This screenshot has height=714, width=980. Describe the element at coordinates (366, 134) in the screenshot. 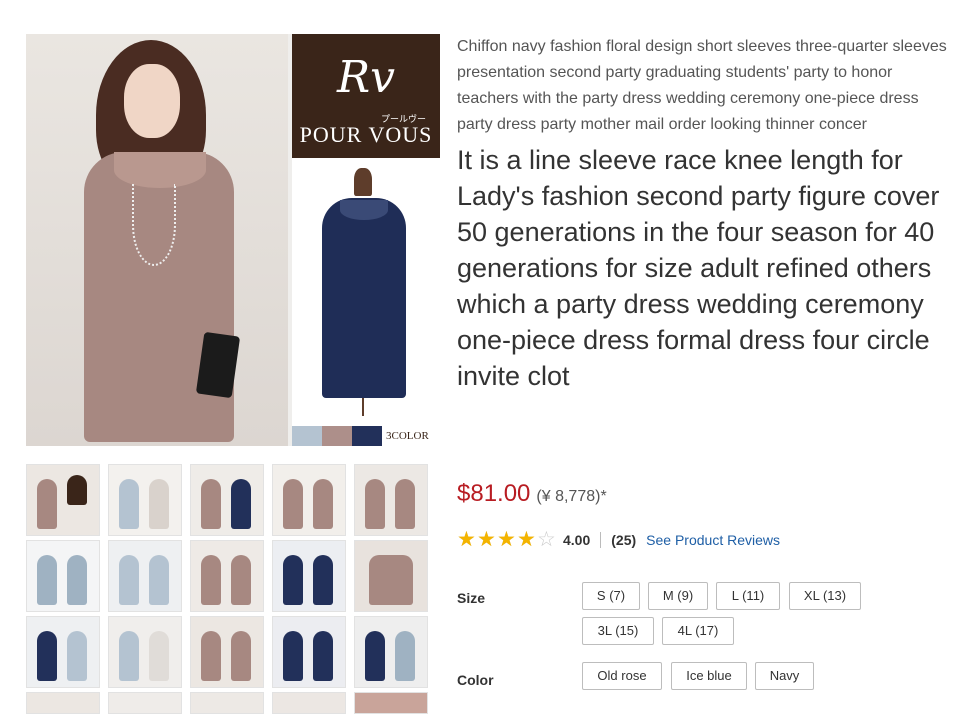

I see `brand-name: POUR VOUS` at that location.